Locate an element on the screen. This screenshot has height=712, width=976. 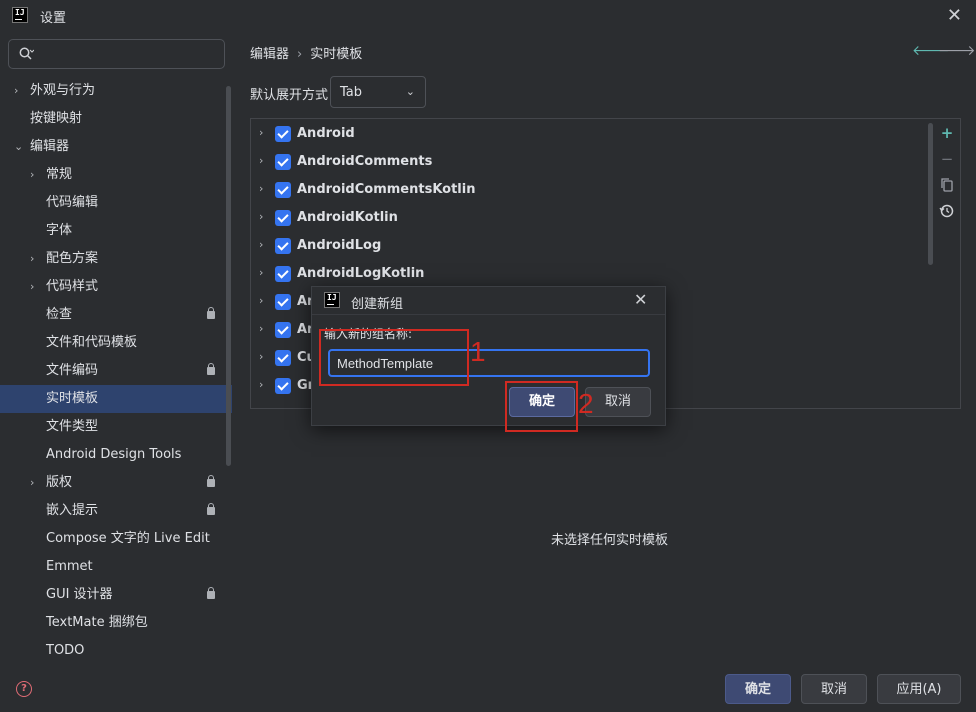
sidebar-item-label: Compose 文字的 Live Edit is located at coordinates (128, 539).